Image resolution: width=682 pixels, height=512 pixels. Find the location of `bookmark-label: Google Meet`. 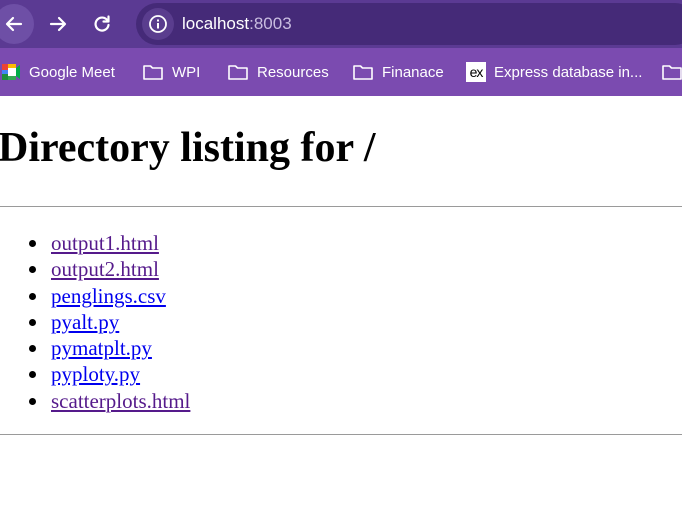

bookmark-label: Google Meet is located at coordinates (72, 72).